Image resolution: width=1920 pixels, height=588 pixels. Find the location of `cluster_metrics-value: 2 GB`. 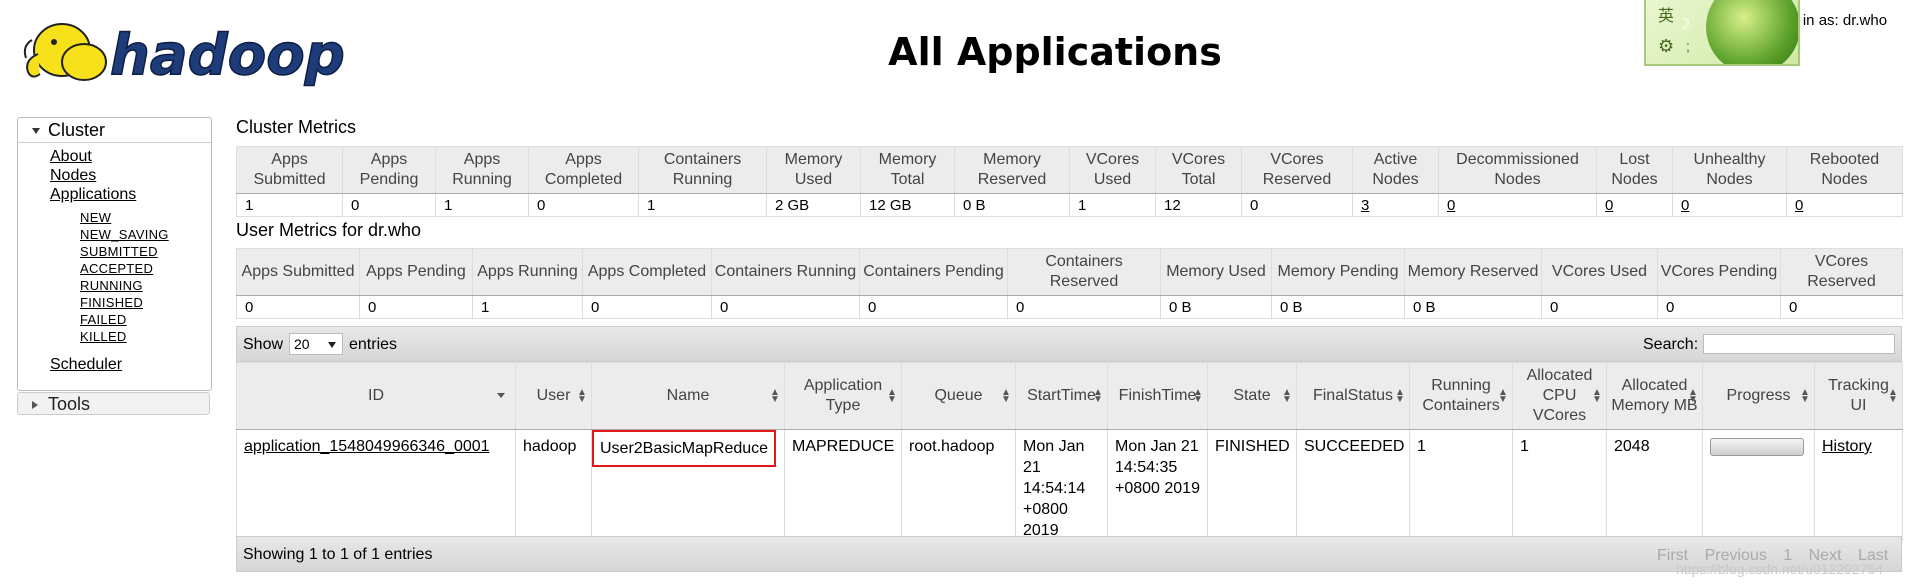

cluster_metrics-value: 2 GB is located at coordinates (813, 205).